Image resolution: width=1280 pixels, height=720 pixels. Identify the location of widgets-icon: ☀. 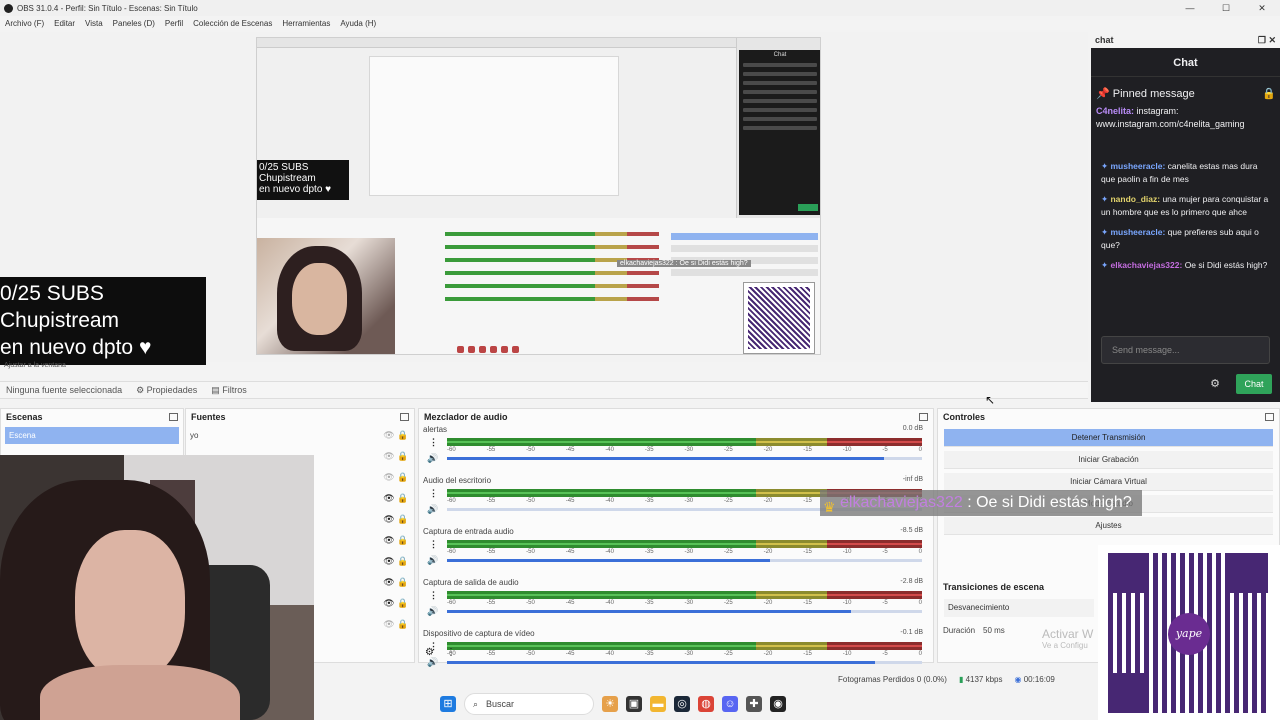
(610, 704).